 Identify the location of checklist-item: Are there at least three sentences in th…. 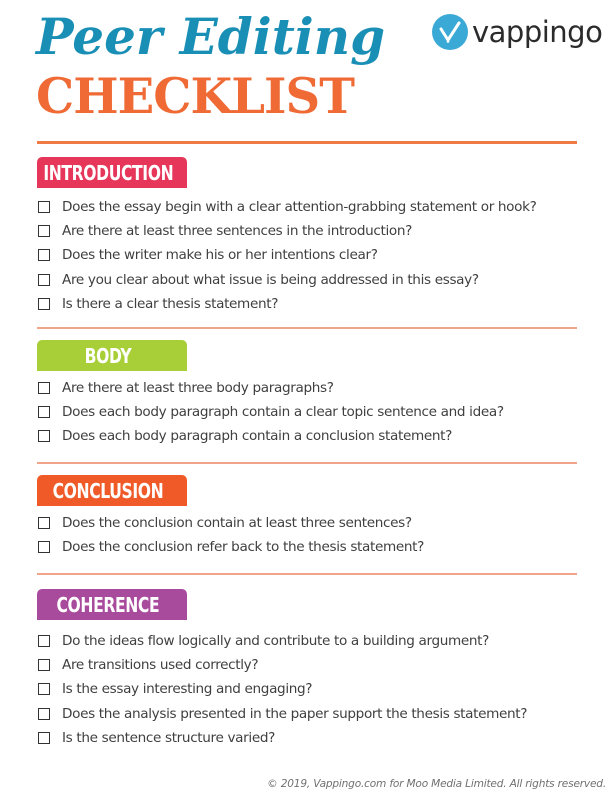
(307, 231).